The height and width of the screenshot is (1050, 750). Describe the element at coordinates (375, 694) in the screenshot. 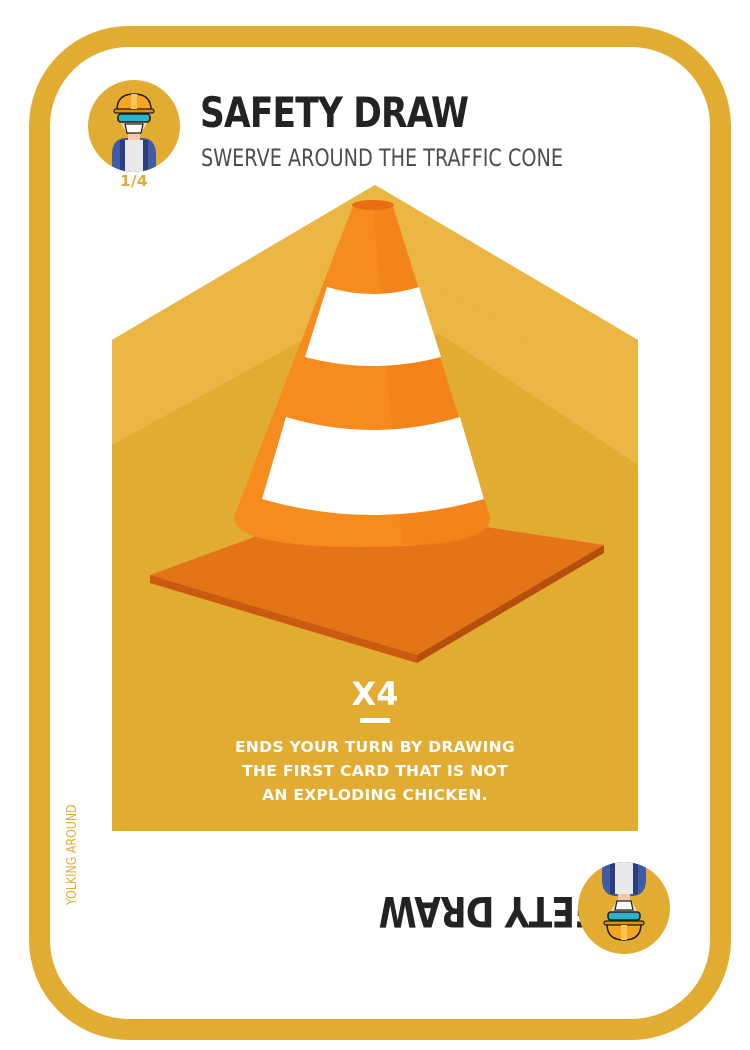

I see `card-multiplier: X4` at that location.